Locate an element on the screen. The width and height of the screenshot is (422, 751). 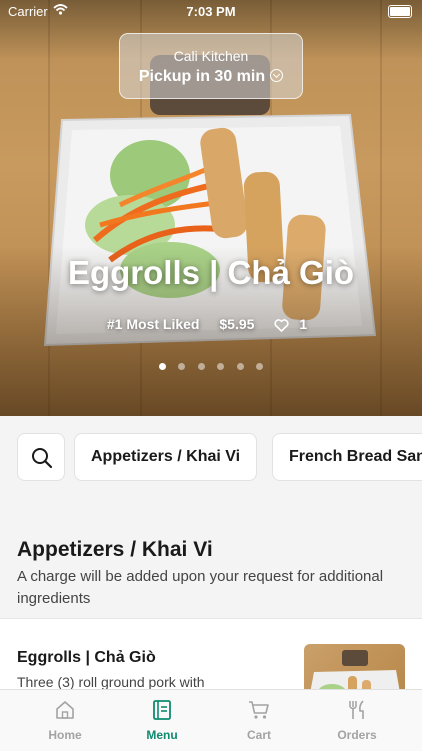
search-icon is located at coordinates (42, 458).